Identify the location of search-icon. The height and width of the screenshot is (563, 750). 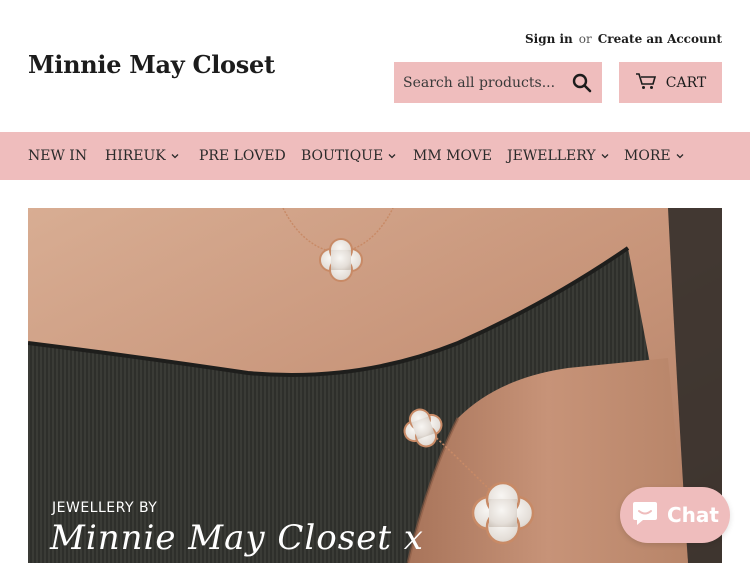
(582, 83).